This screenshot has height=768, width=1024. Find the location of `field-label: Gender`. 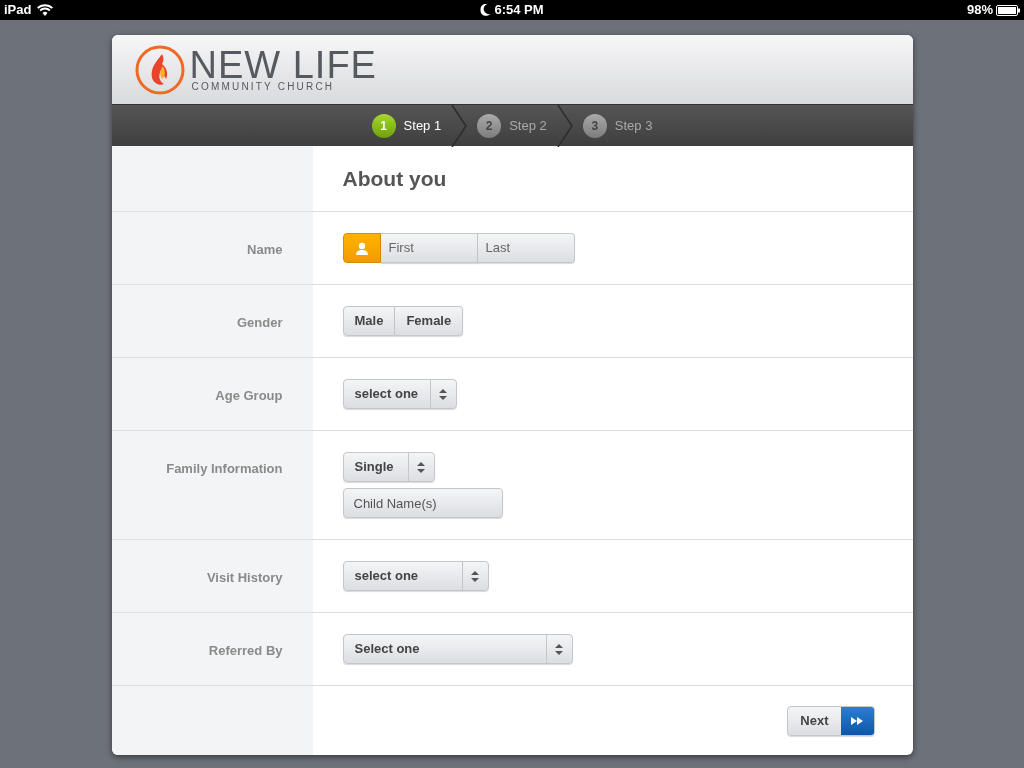

field-label: Gender is located at coordinates (260, 323).